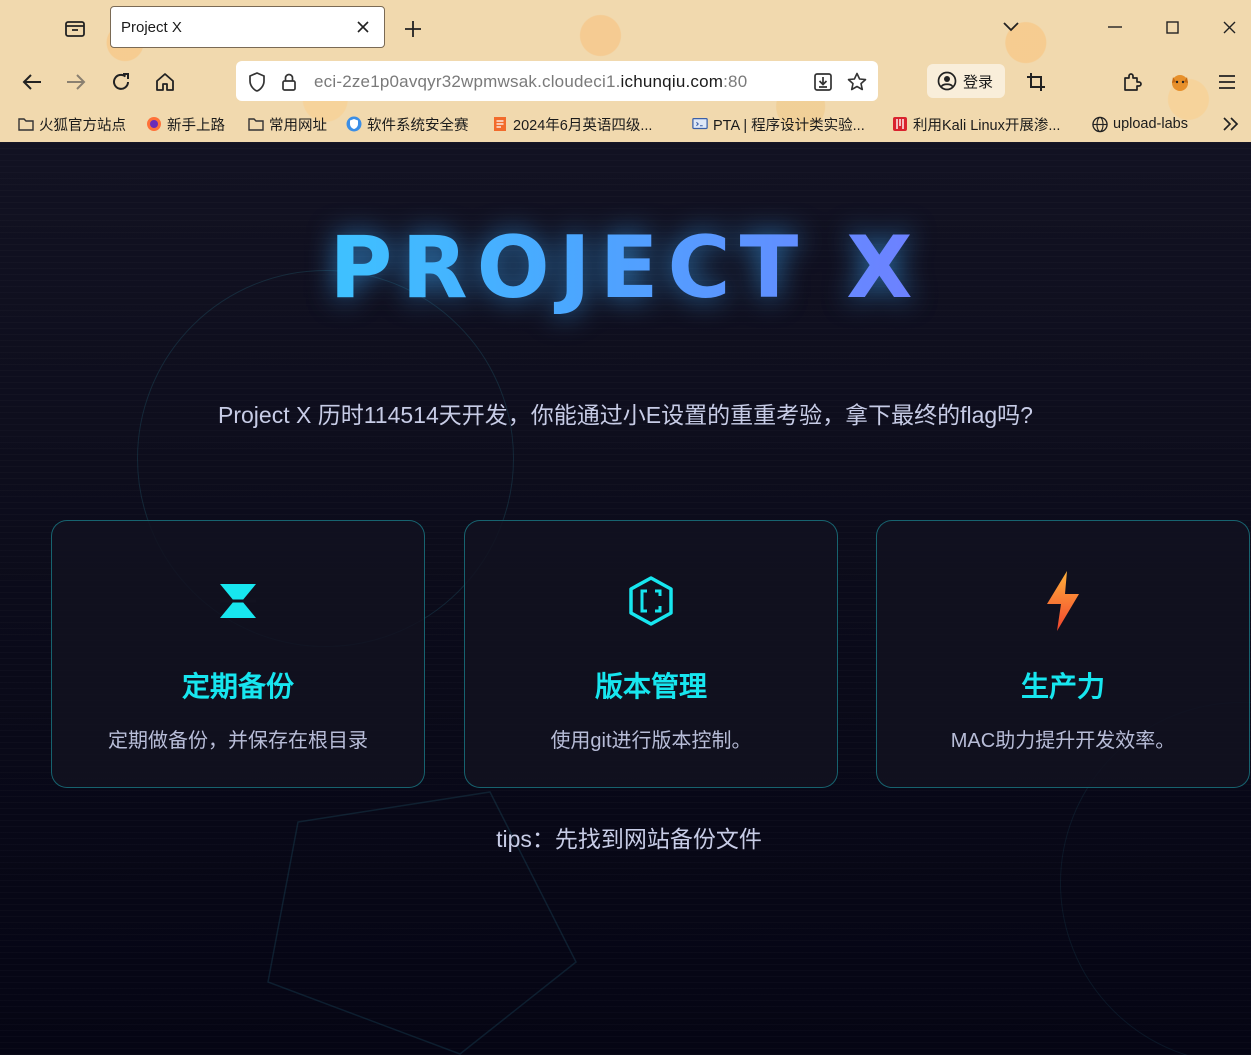 This screenshot has width=1251, height=1055. What do you see at coordinates (1062, 686) in the screenshot?
I see `card-title: 生产力` at bounding box center [1062, 686].